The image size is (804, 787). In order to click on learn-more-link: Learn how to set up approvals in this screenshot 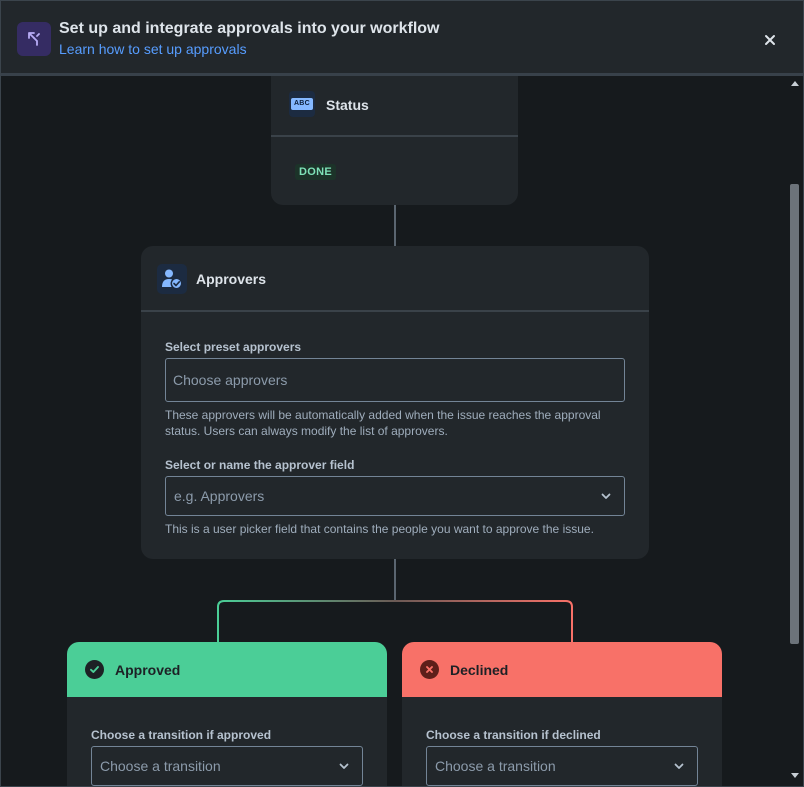, I will do `click(153, 49)`.